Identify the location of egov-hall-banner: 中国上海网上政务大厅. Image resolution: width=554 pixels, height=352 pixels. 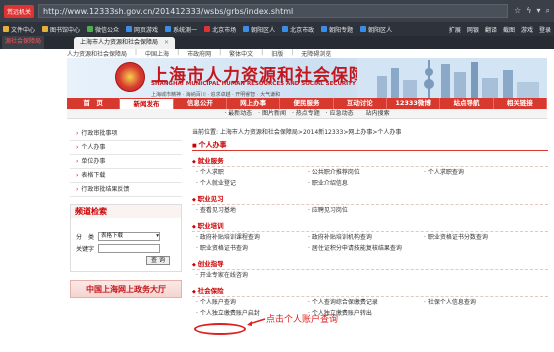
(126, 289).